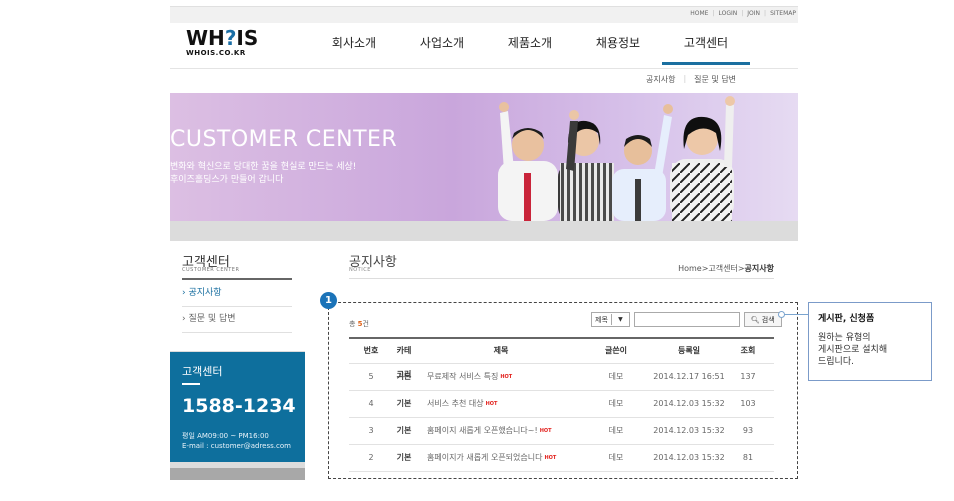 Image resolution: width=954 pixels, height=501 pixels. I want to click on phone-number: 1588-1234, so click(239, 406).